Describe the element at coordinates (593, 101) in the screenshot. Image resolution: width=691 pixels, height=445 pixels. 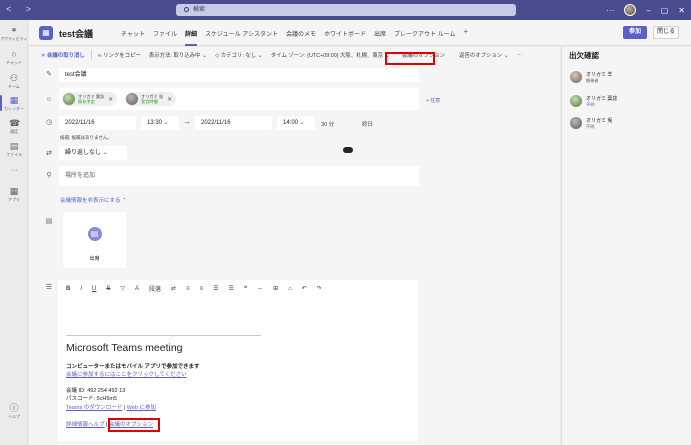
I see `attendee-row: オリガミ 葉誌 不明` at that location.